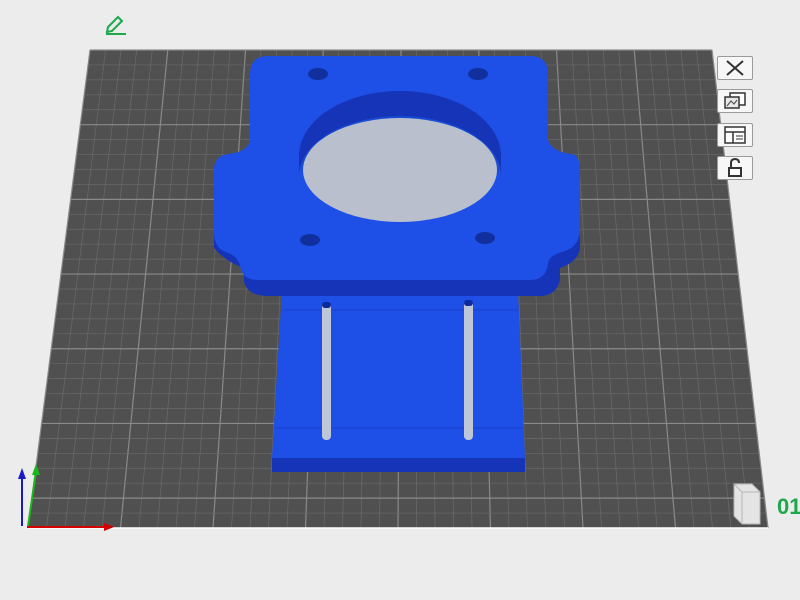  I want to click on corner-label: 01, so click(788, 506).